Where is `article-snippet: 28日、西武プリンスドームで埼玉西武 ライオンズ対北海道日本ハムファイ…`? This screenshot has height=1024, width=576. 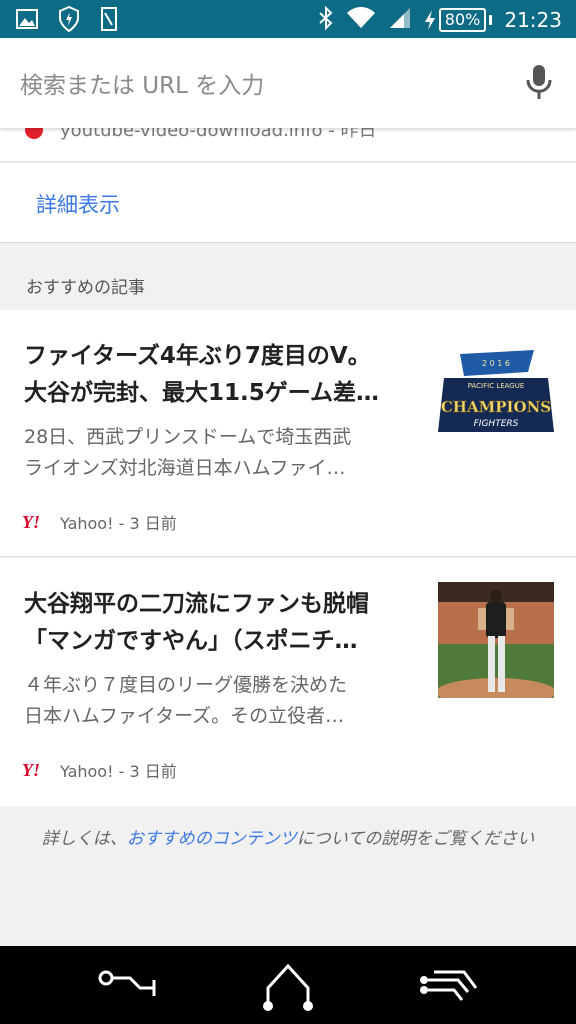 article-snippet: 28日、西武プリンスドームで埼玉西武 ライオンズ対北海道日本ハムファイ… is located at coordinates (188, 452).